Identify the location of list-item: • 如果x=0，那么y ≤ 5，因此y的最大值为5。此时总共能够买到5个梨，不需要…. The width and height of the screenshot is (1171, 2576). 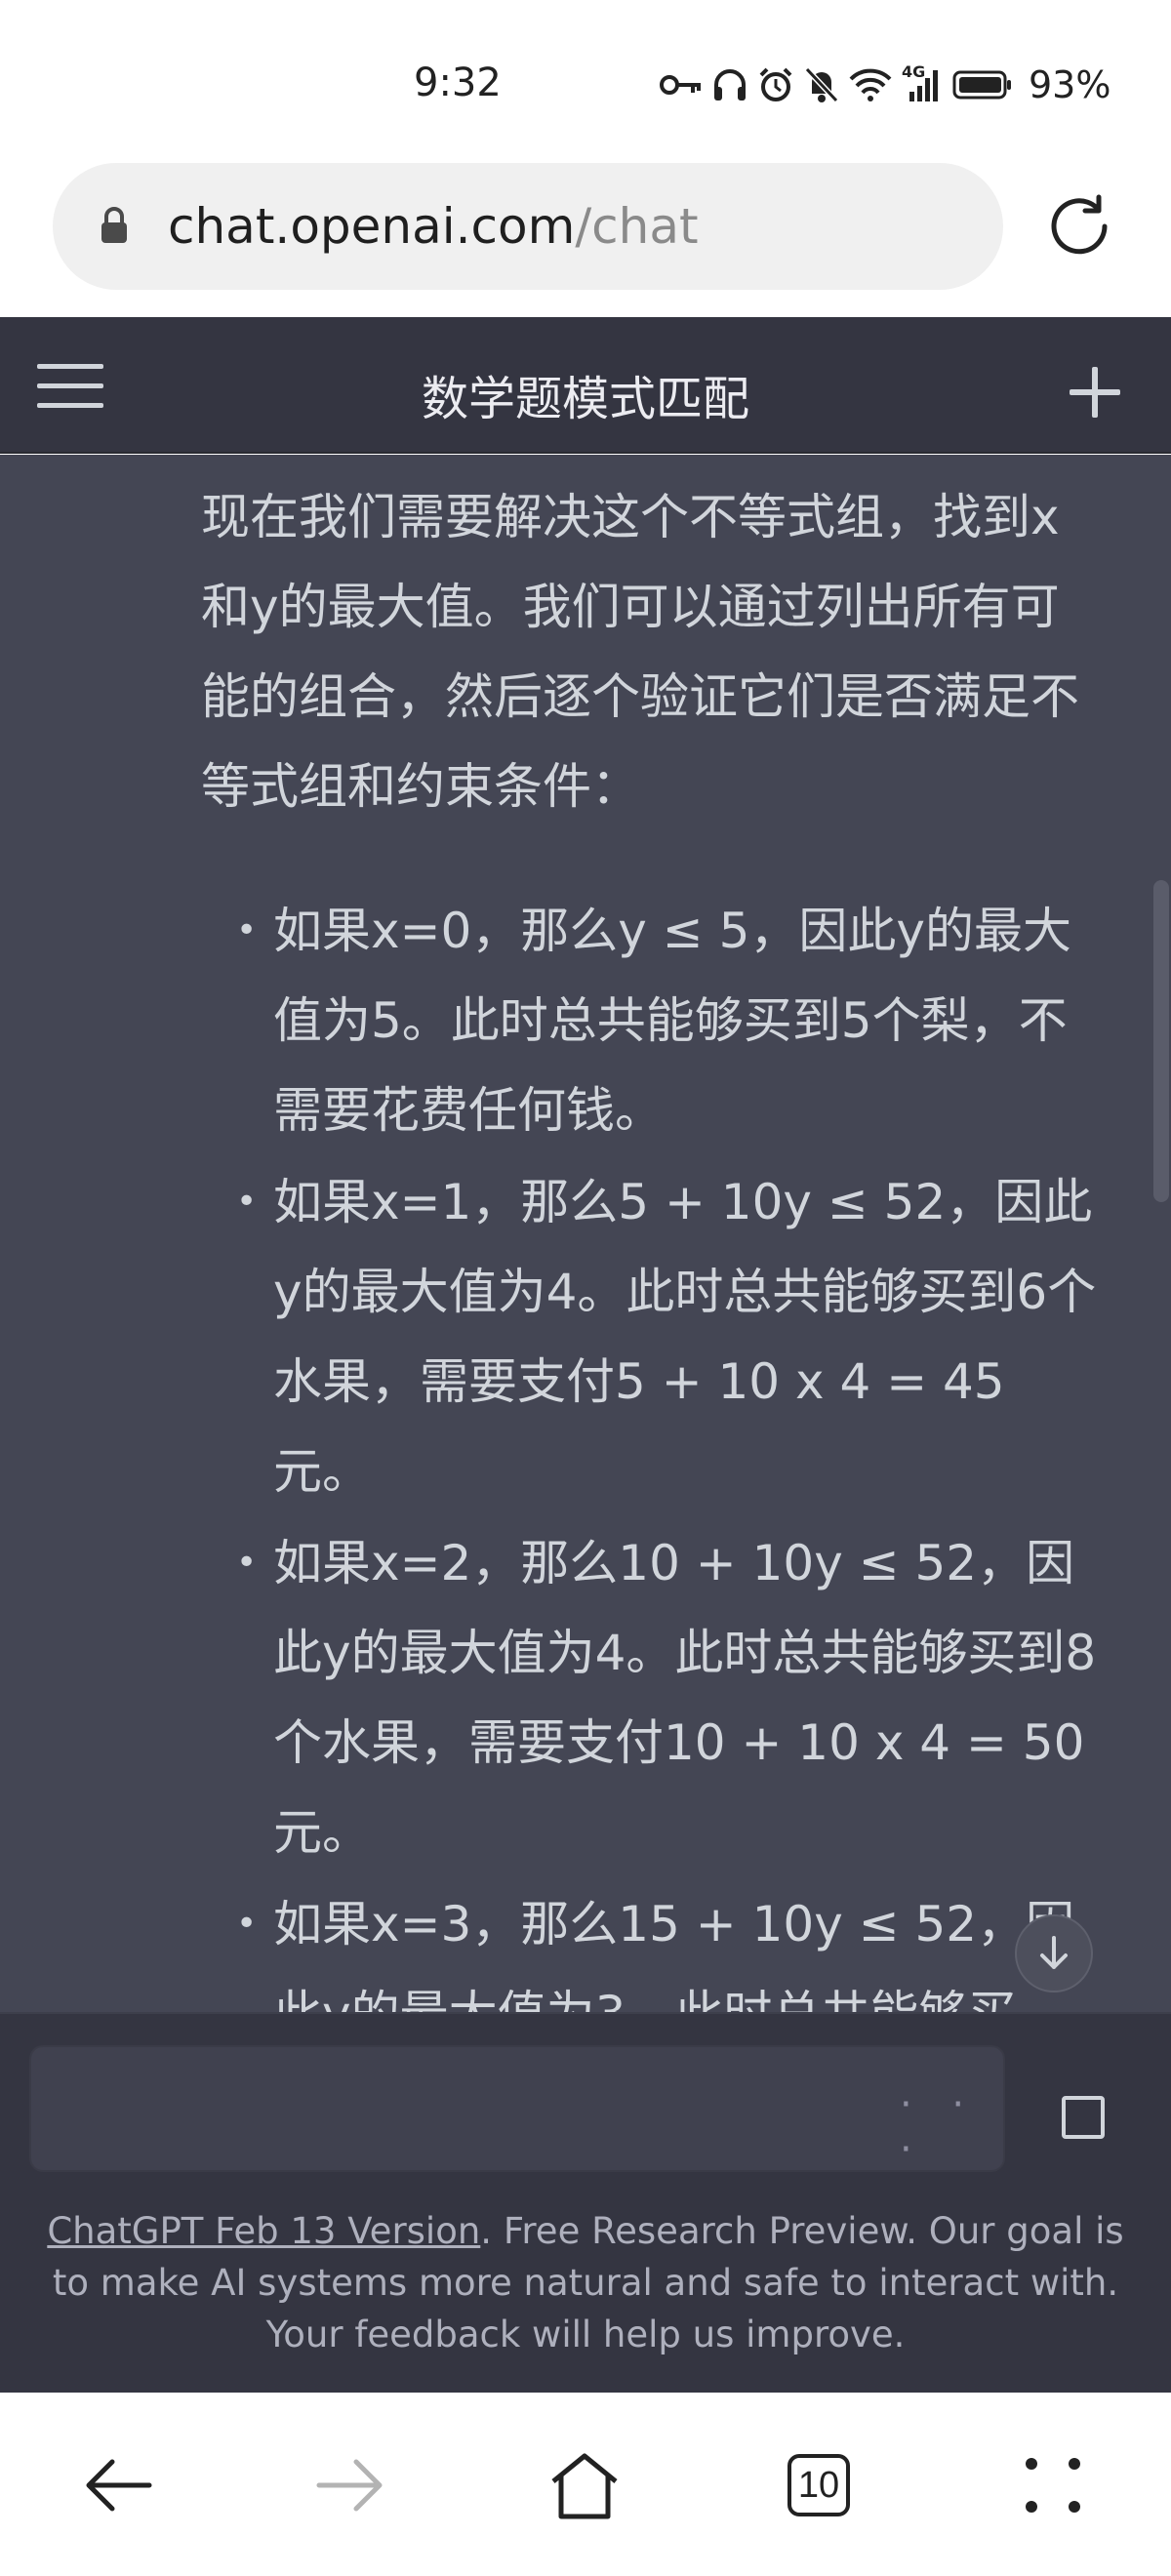
(650, 1021).